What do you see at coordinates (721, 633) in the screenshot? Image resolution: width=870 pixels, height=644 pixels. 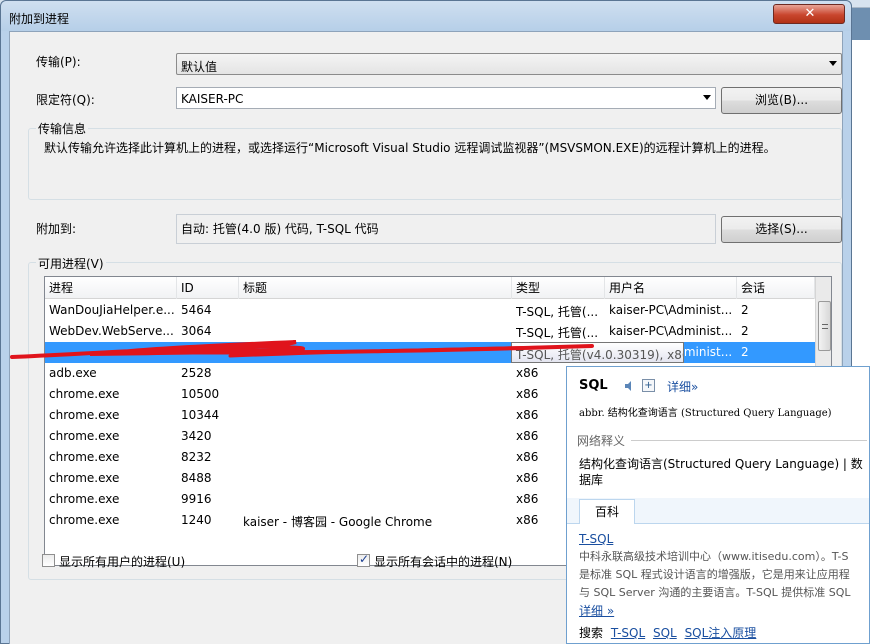 I see `search-link-sql-injection: SQL注入原理` at bounding box center [721, 633].